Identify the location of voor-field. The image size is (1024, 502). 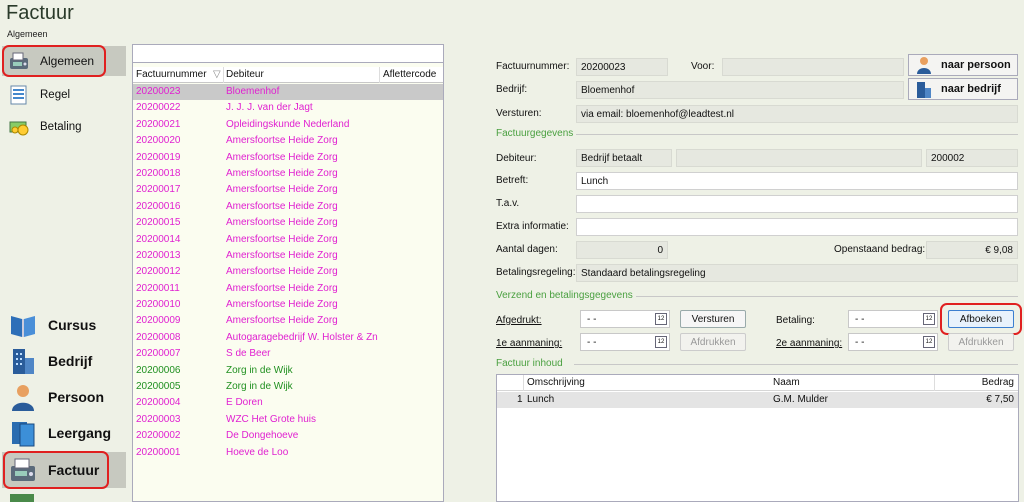
(813, 67).